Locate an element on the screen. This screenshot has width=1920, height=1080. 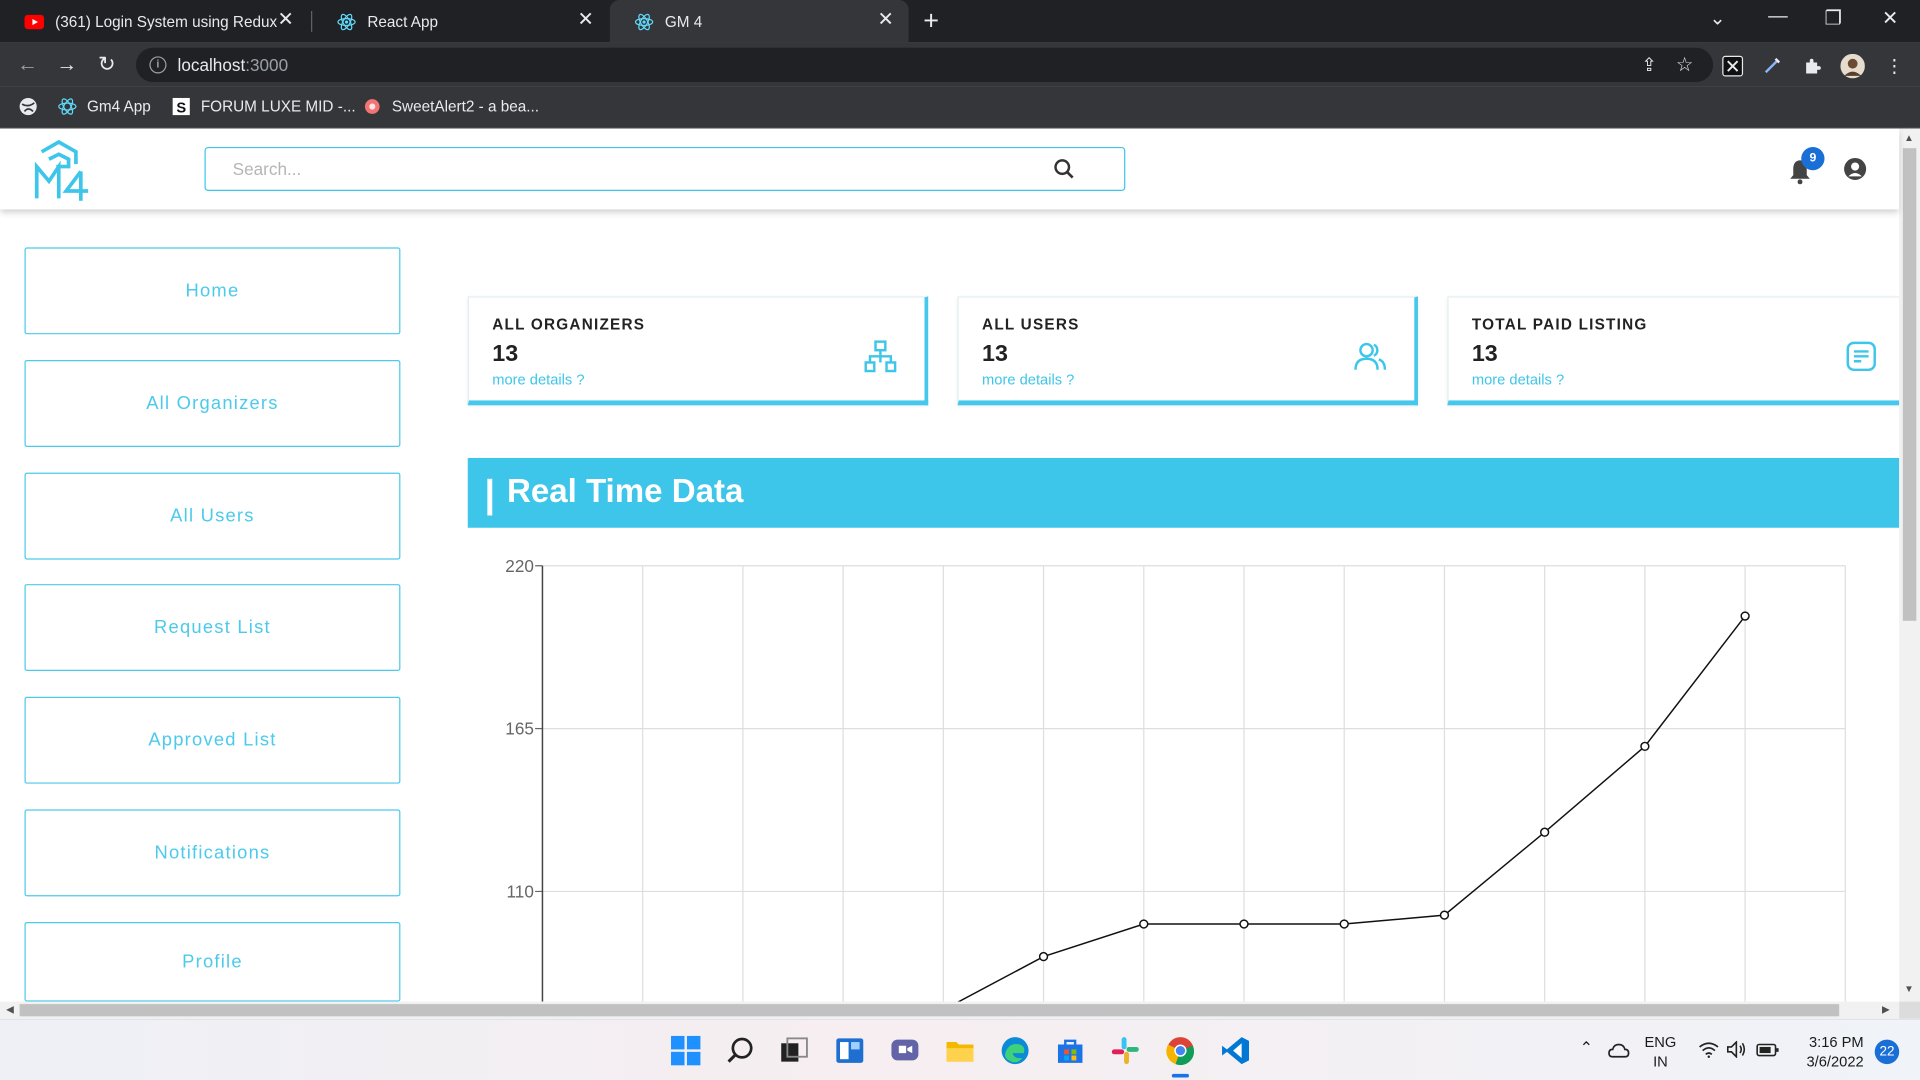
wifi-icon is located at coordinates (1708, 1049).